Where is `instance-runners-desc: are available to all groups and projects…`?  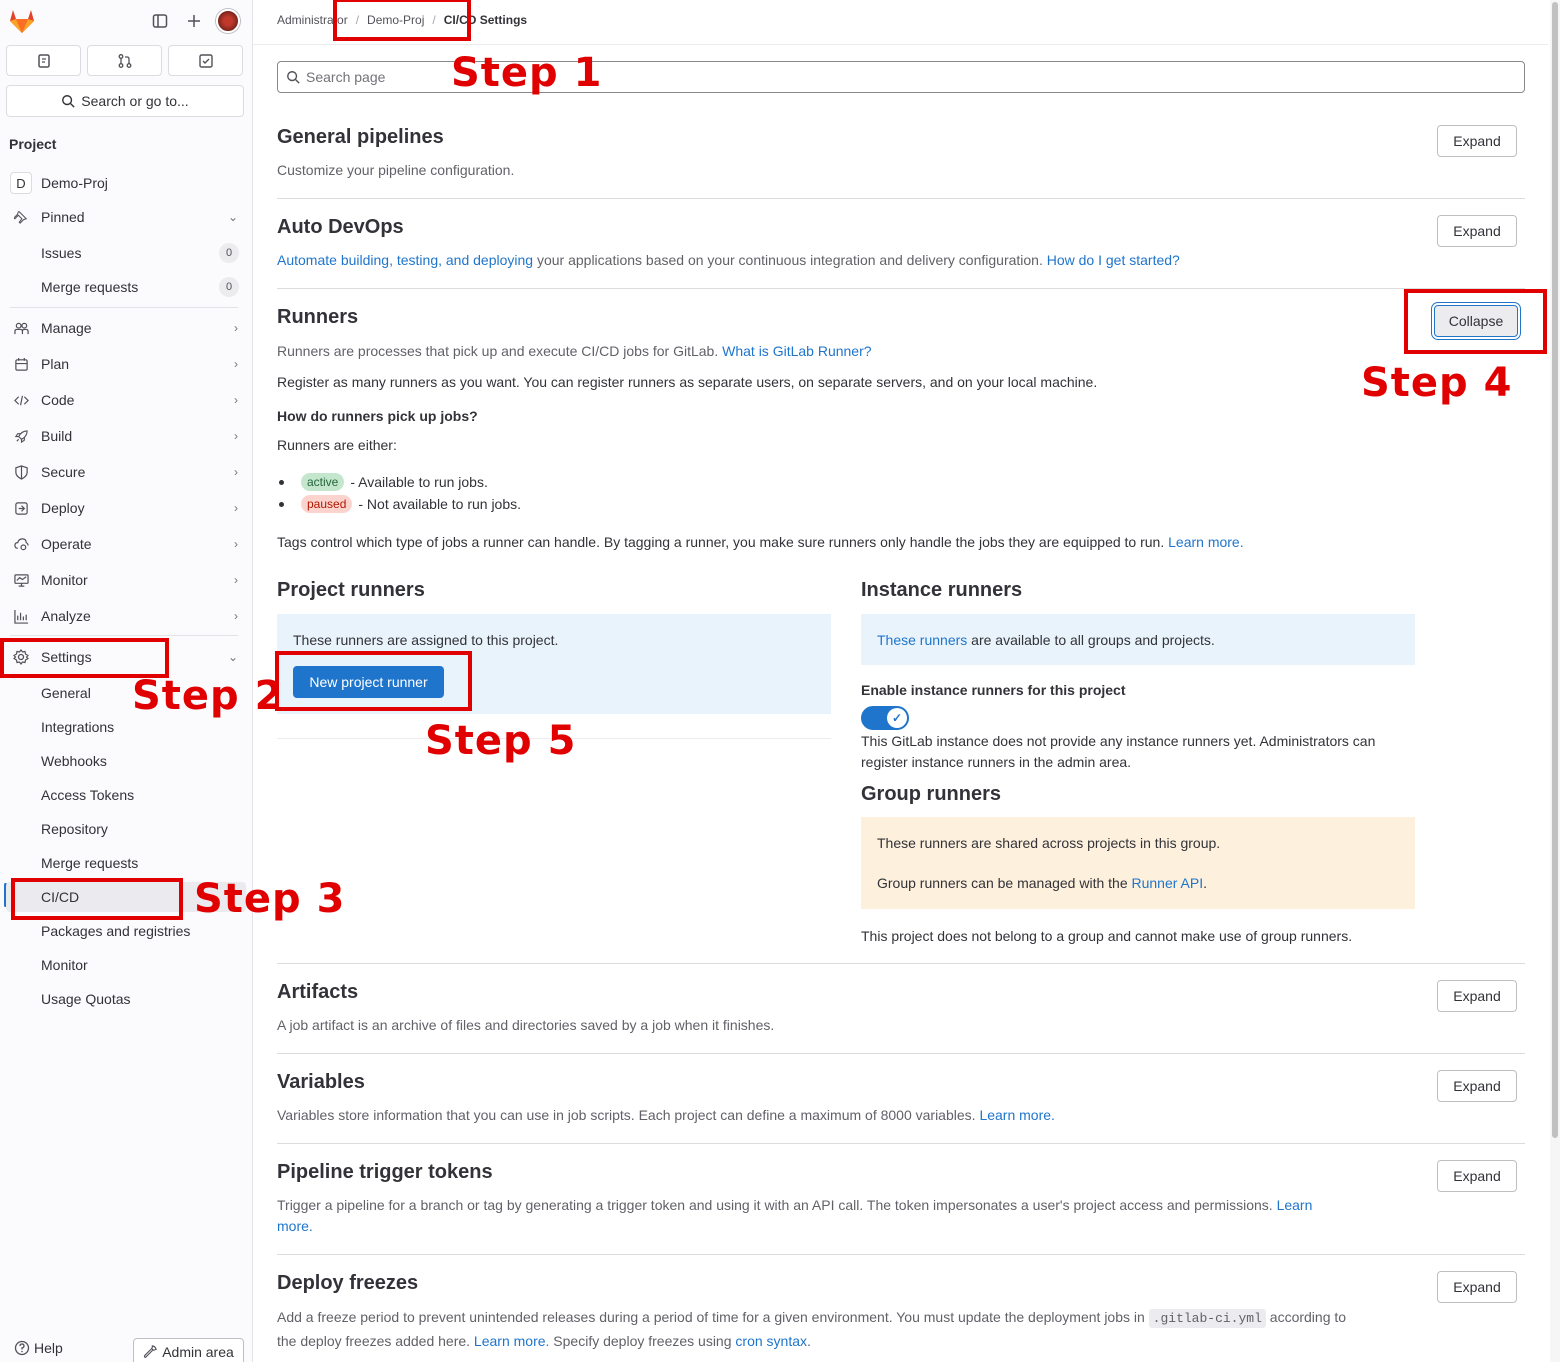
instance-runners-desc: are available to all groups and projects… is located at coordinates (1091, 640).